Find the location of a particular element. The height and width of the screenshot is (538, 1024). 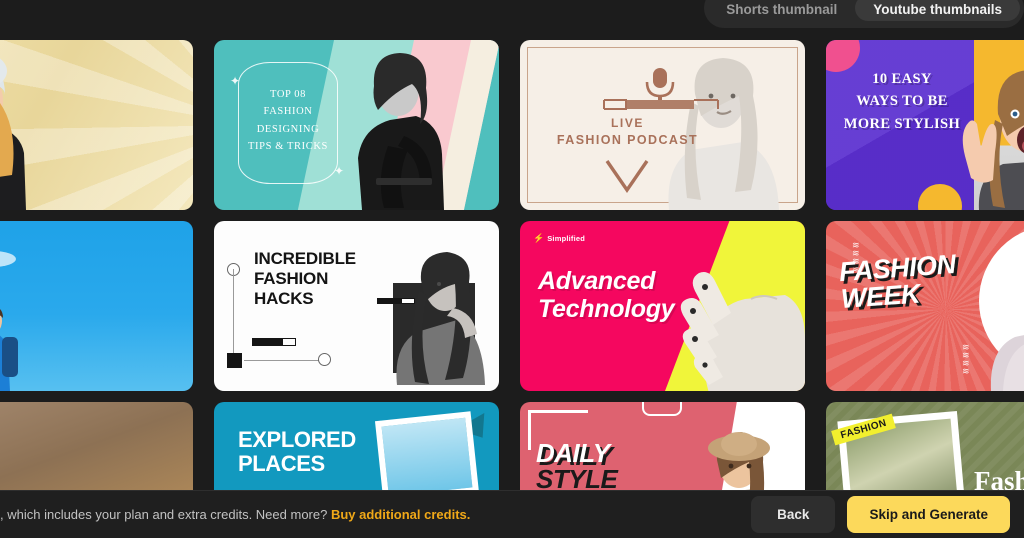

cloud-shape is located at coordinates (8, 259).